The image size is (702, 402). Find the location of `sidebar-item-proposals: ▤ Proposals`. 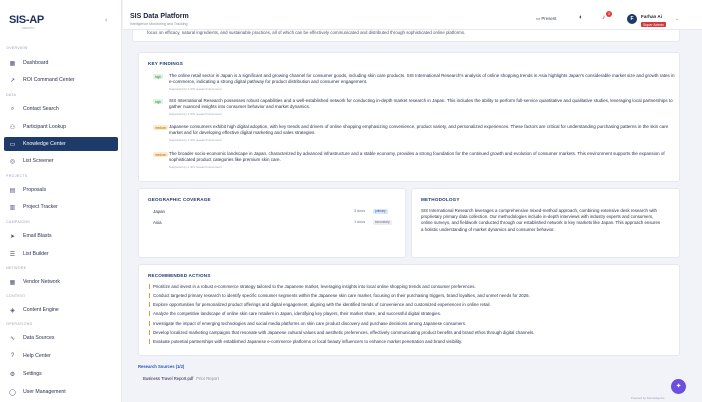

sidebar-item-proposals: ▤ Proposals is located at coordinates (61, 190).